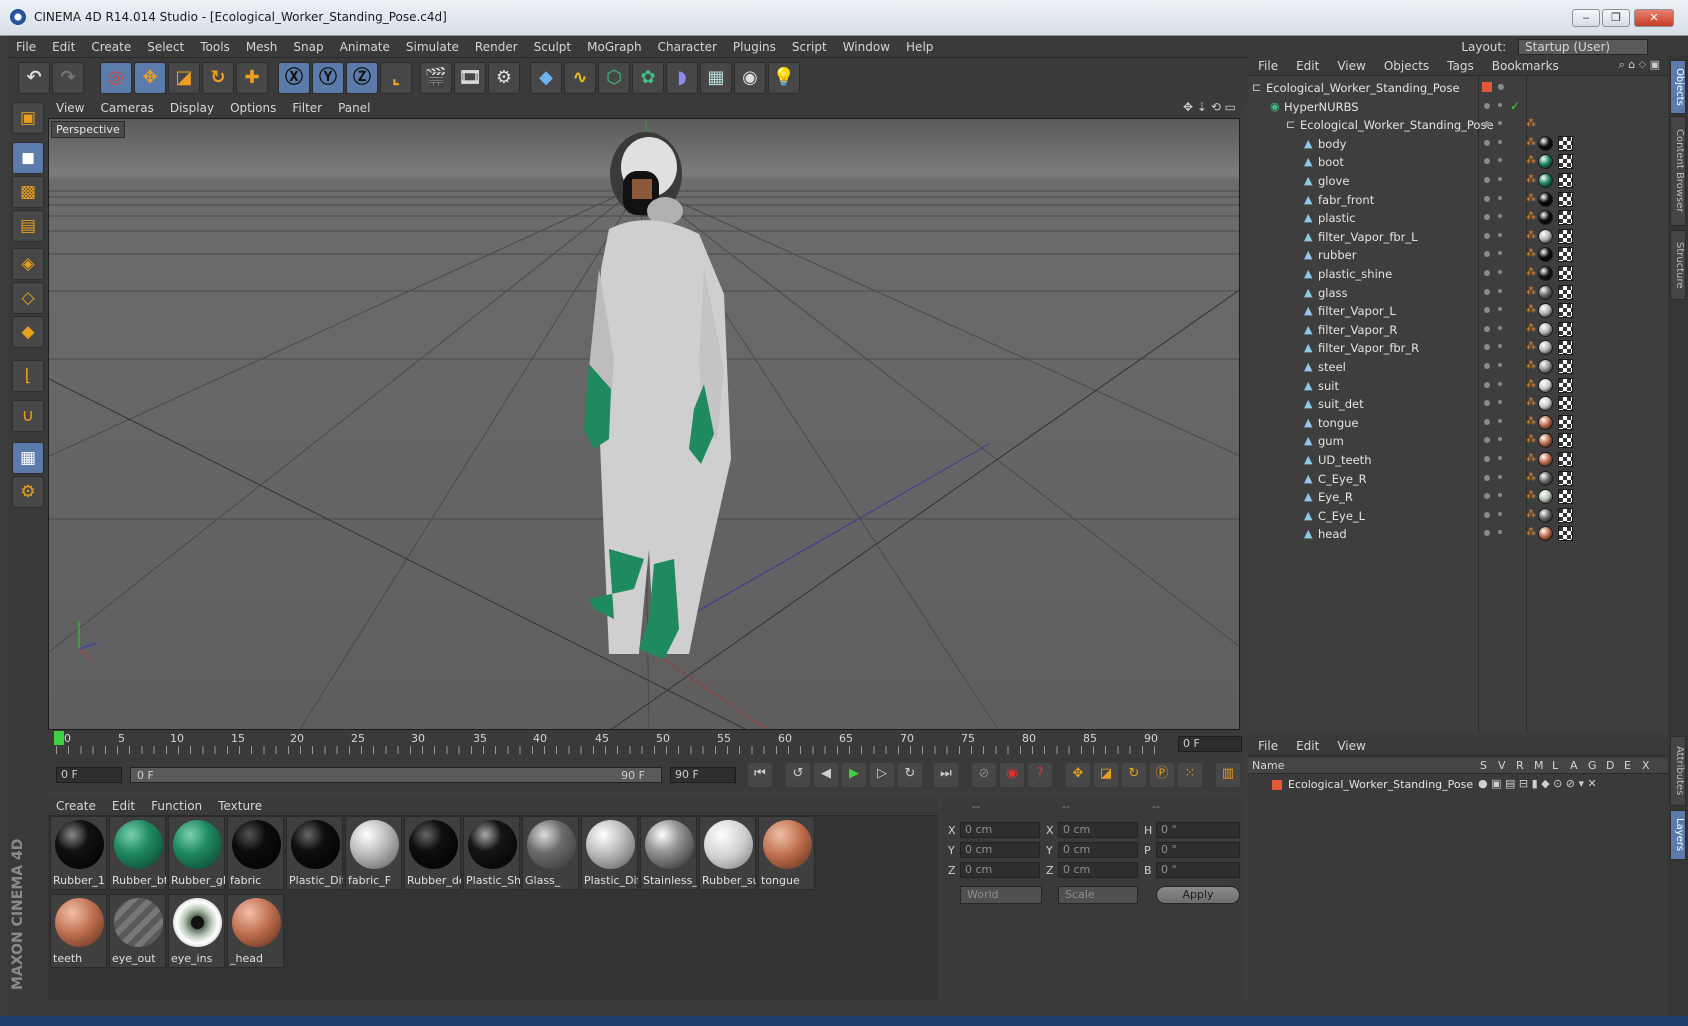 Image resolution: width=1688 pixels, height=1026 pixels. Describe the element at coordinates (255, 853) in the screenshot. I see `material-swatch: fabric` at that location.